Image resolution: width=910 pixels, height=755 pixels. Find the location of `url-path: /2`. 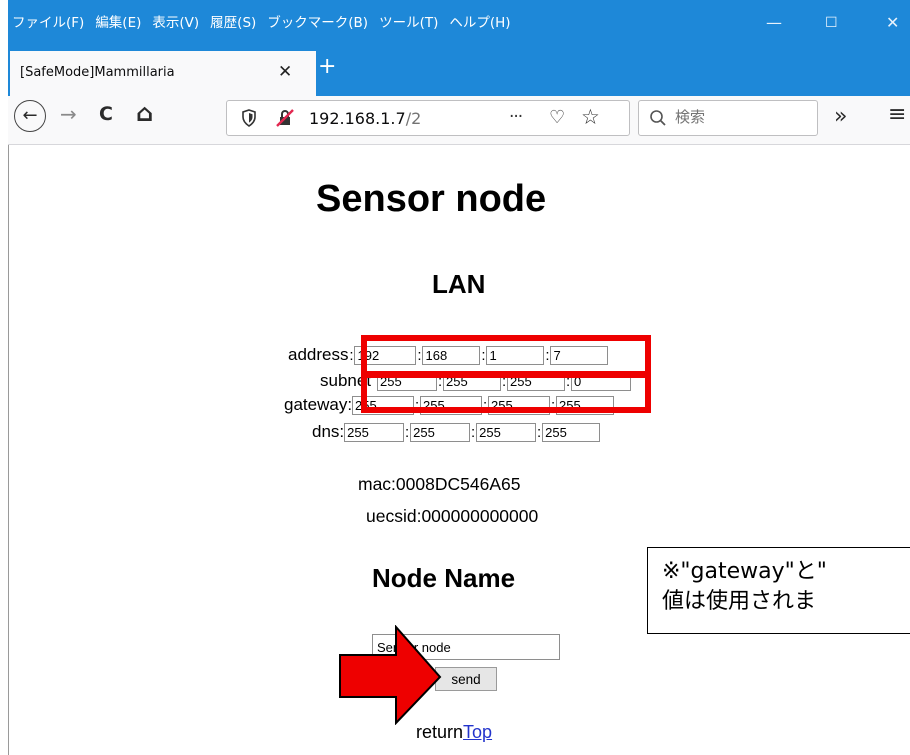

url-path: /2 is located at coordinates (413, 118).